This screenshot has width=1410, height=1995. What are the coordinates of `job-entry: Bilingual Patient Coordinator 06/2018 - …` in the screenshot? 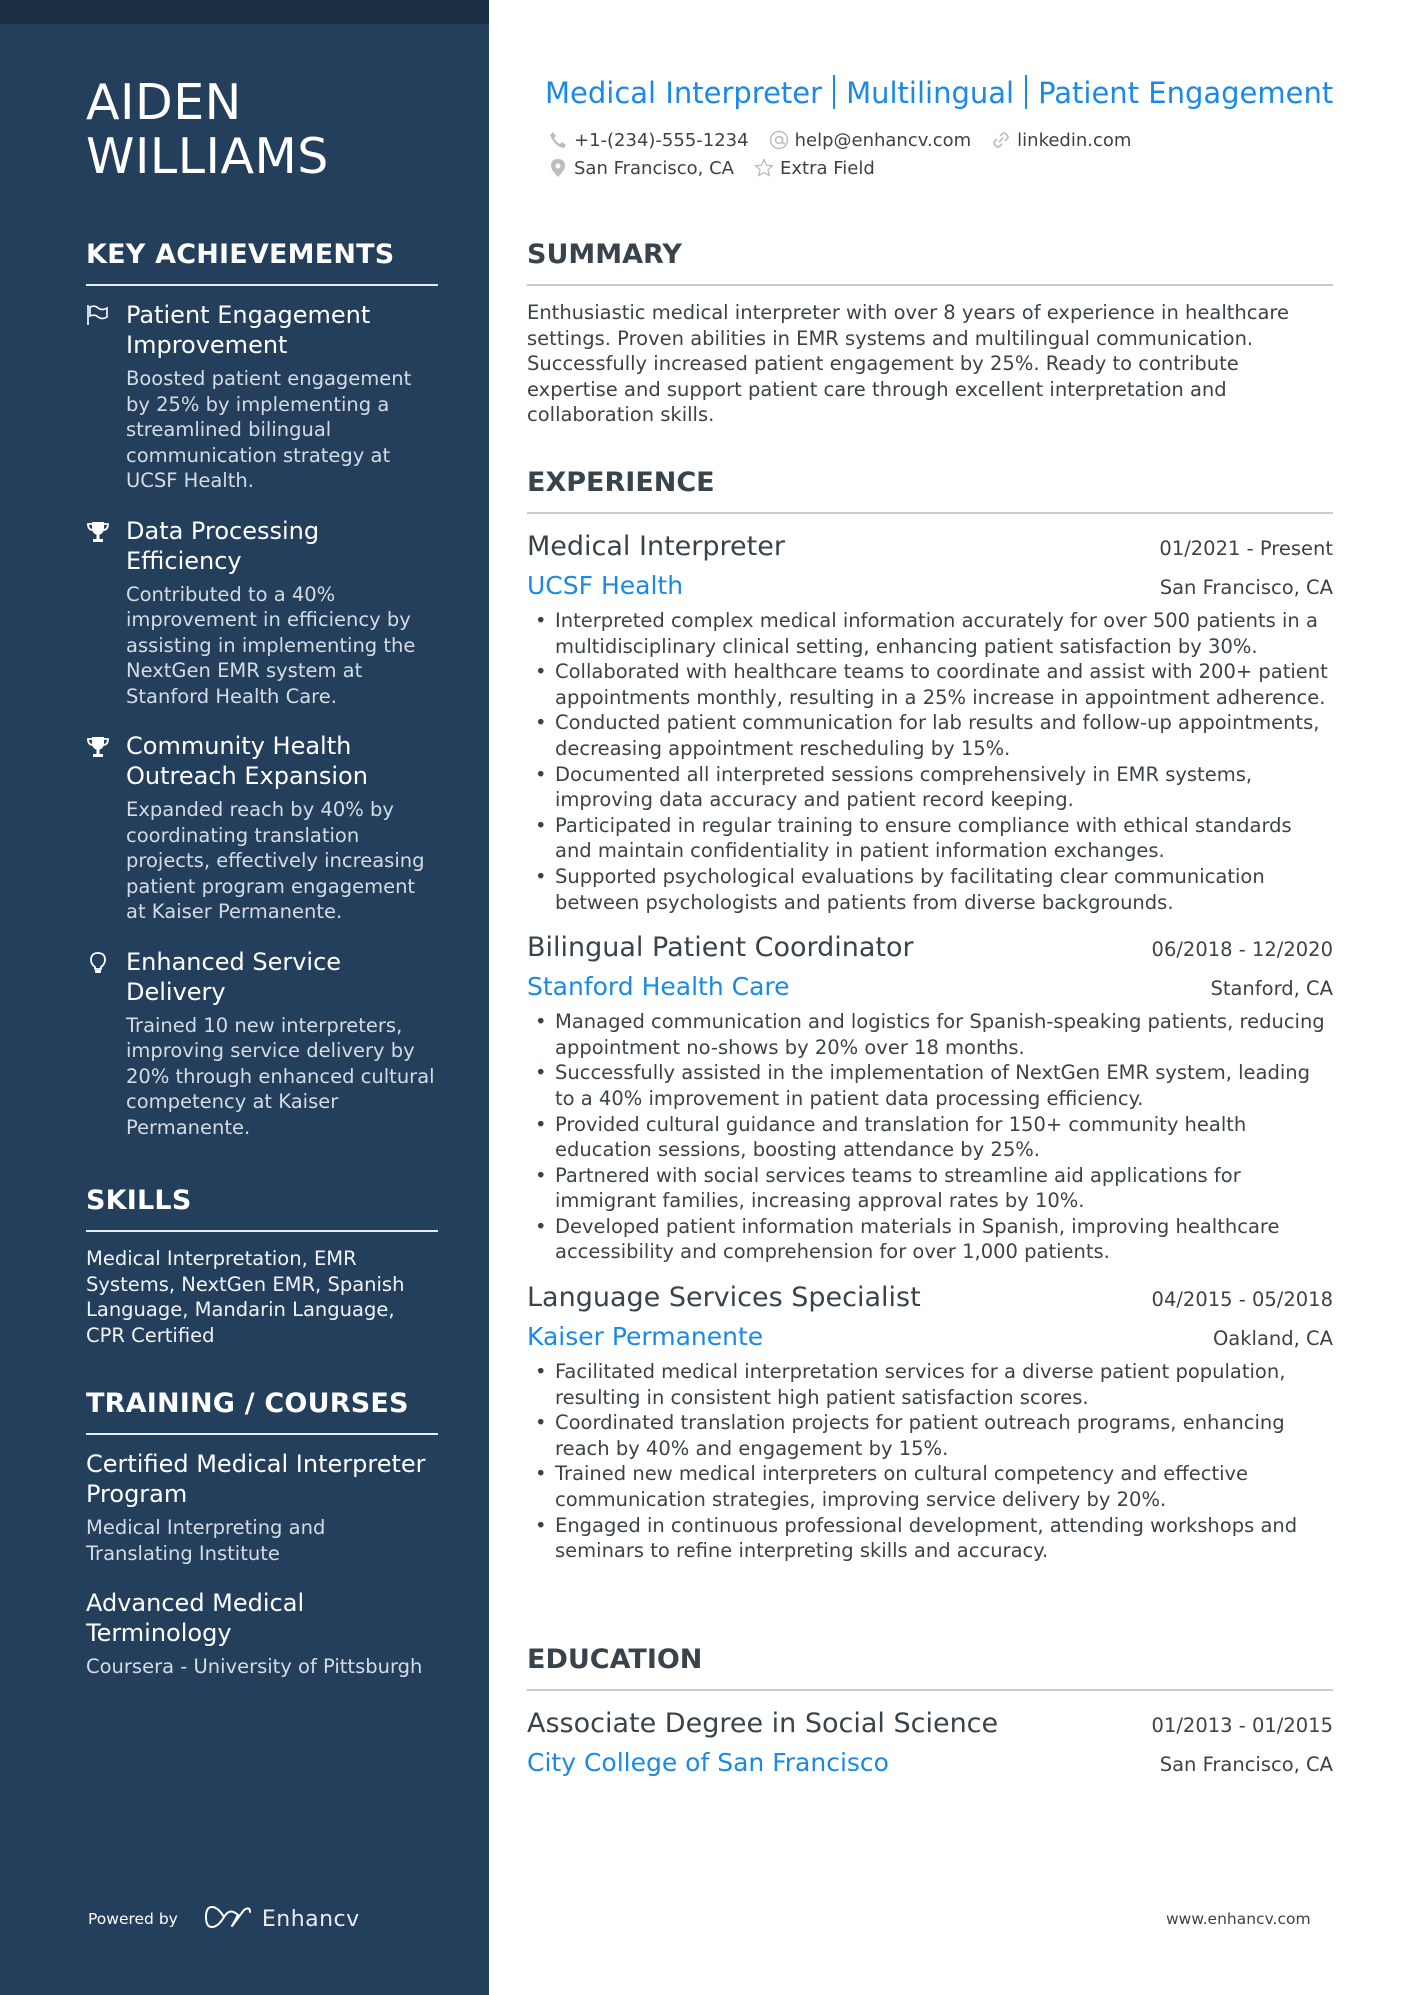 It's located at (930, 1097).